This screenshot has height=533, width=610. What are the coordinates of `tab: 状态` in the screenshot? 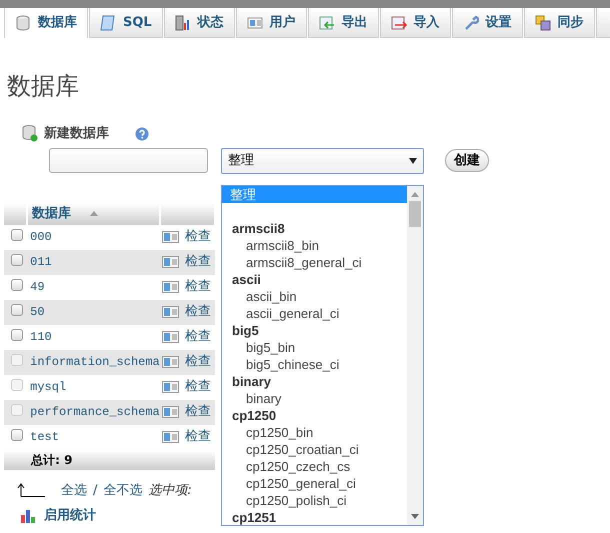 It's located at (199, 23).